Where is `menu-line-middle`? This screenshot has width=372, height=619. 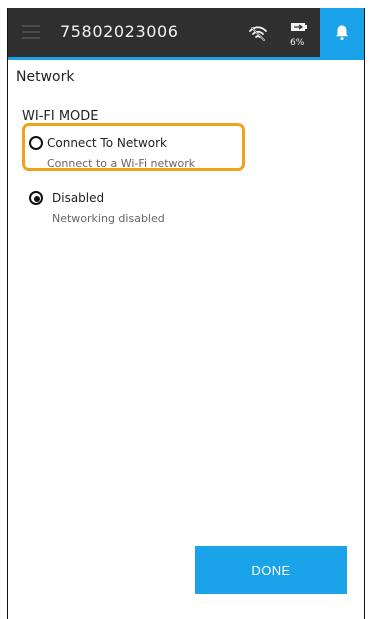 menu-line-middle is located at coordinates (31, 32).